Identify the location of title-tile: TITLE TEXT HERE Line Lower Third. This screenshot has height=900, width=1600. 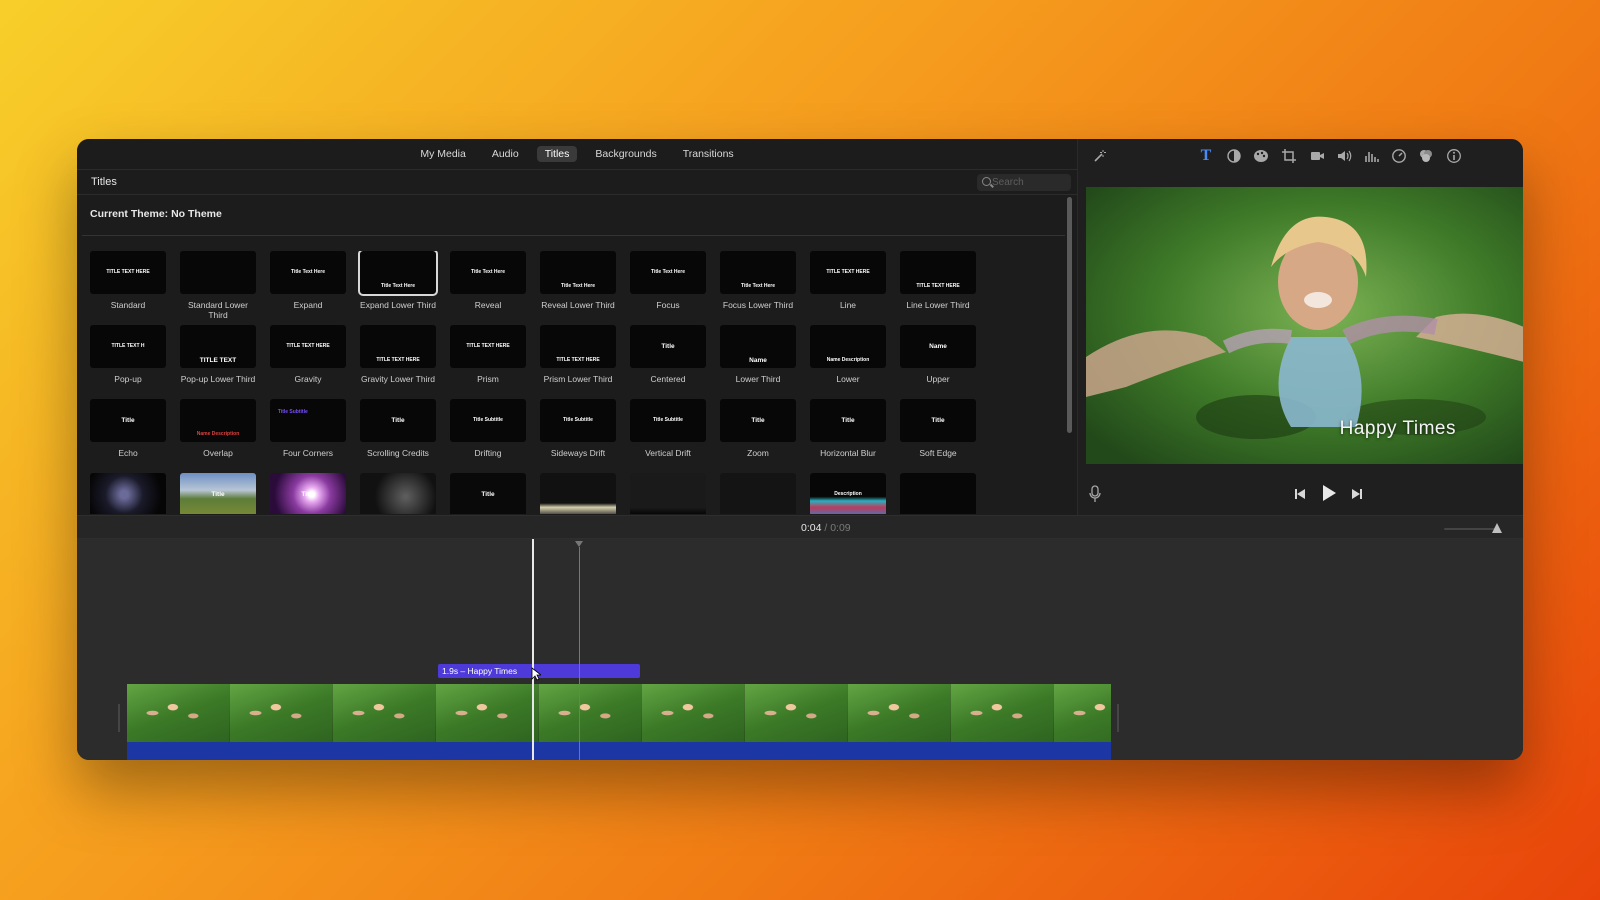
(938, 280).